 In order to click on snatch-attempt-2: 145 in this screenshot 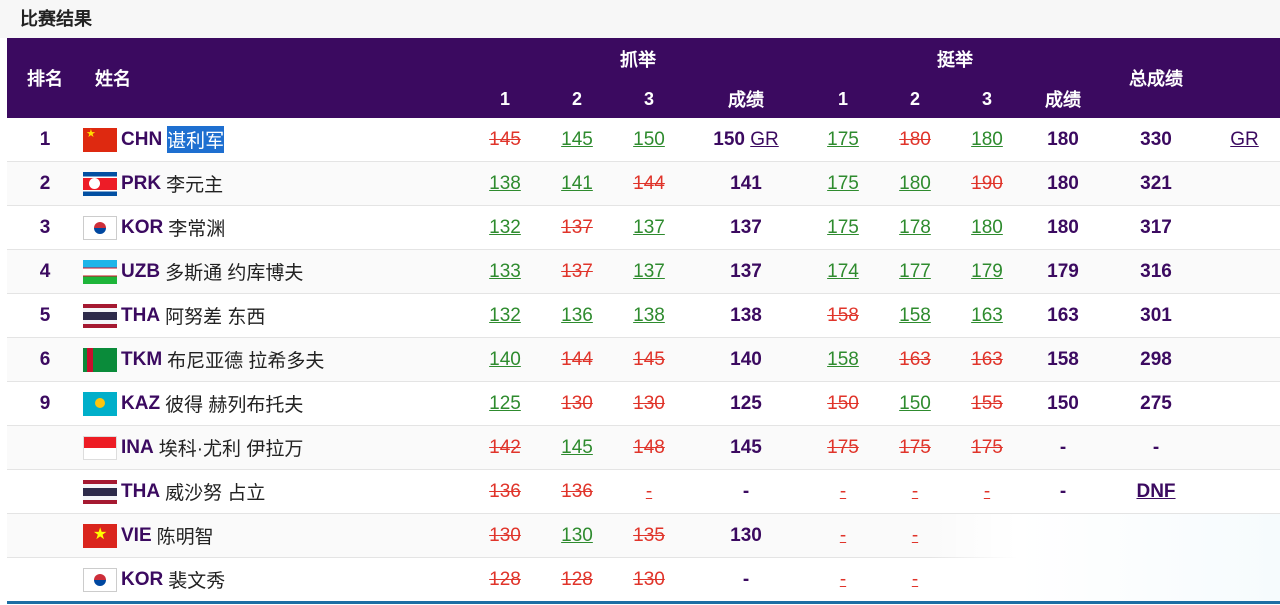, I will do `click(577, 140)`.